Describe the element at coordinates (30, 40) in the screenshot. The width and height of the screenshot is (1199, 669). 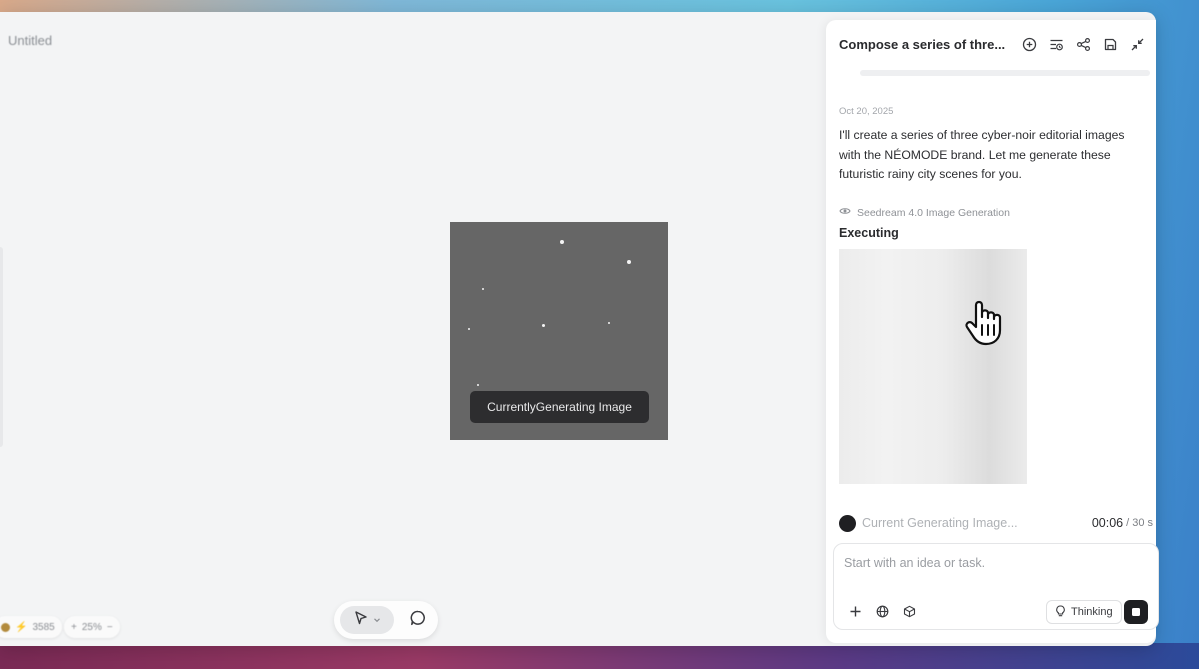
I see `document-title: Untitled` at that location.